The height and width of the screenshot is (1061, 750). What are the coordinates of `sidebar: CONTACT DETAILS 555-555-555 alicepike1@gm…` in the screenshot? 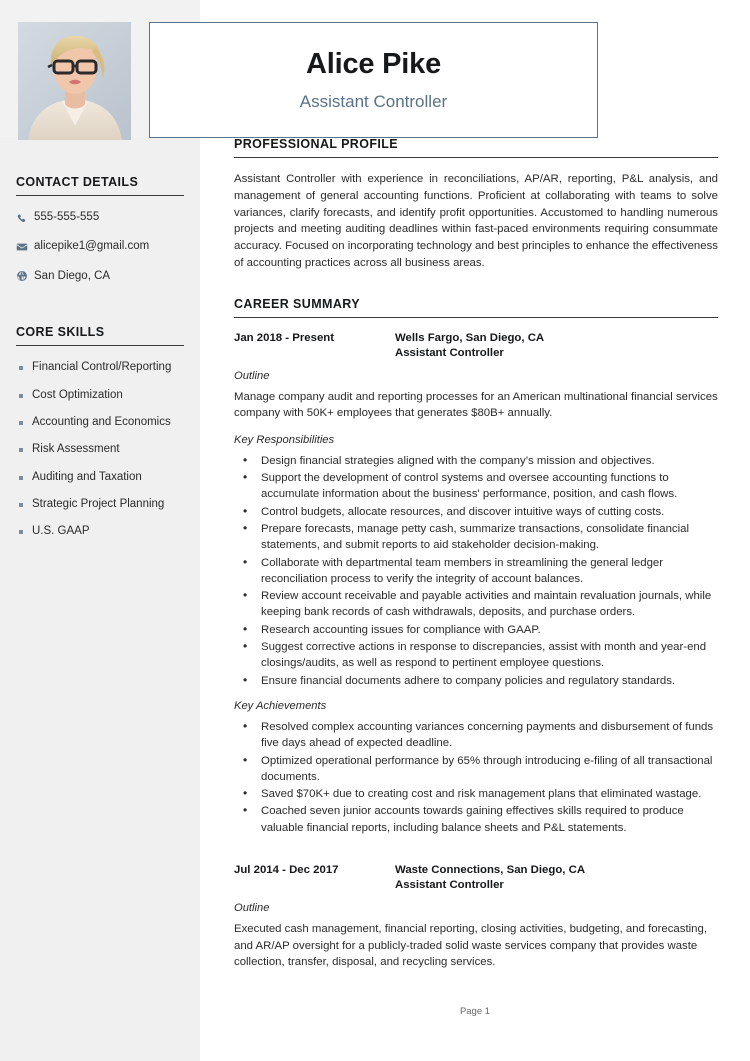 It's located at (100, 344).